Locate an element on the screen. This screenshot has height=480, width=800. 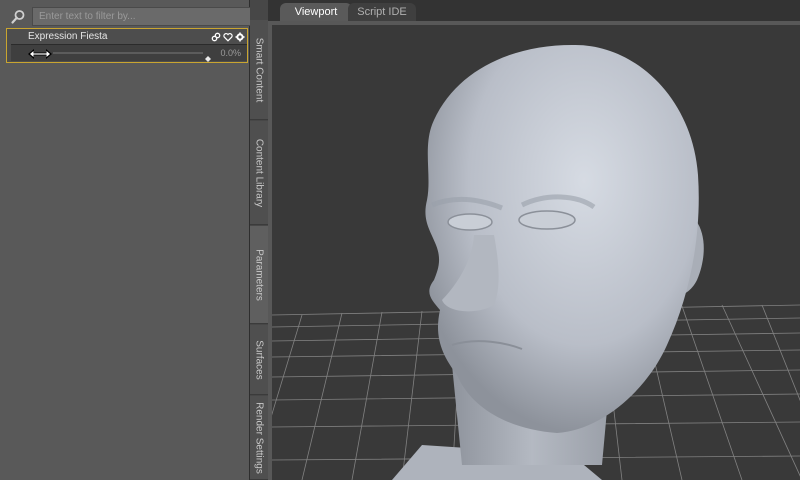
parameter-icons is located at coordinates (227, 36).